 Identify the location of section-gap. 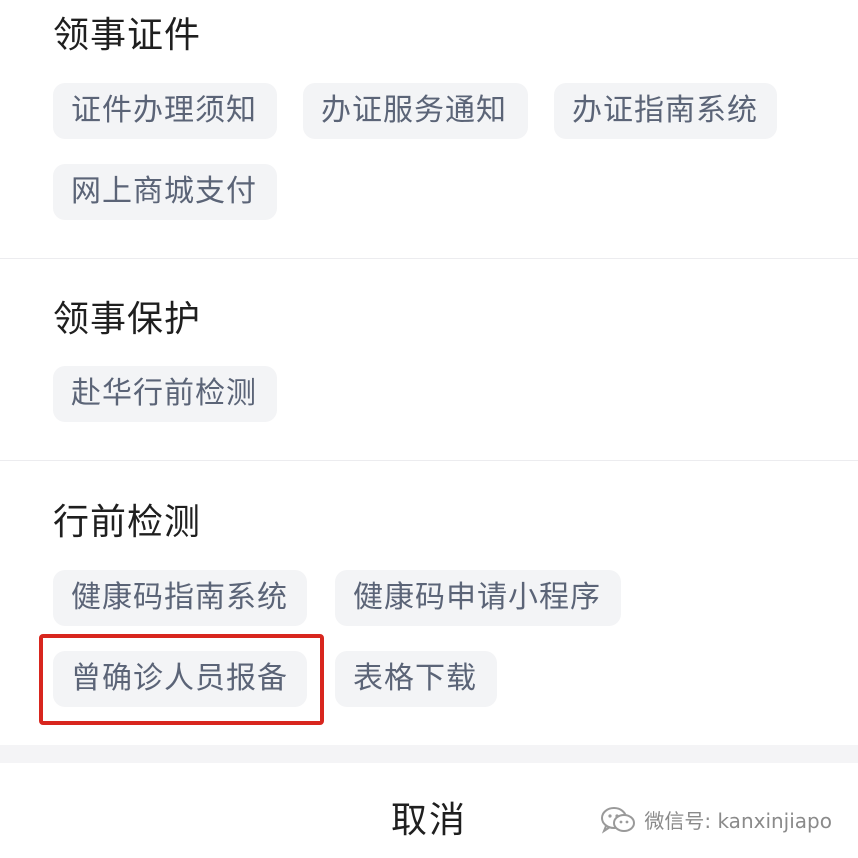
(429, 754).